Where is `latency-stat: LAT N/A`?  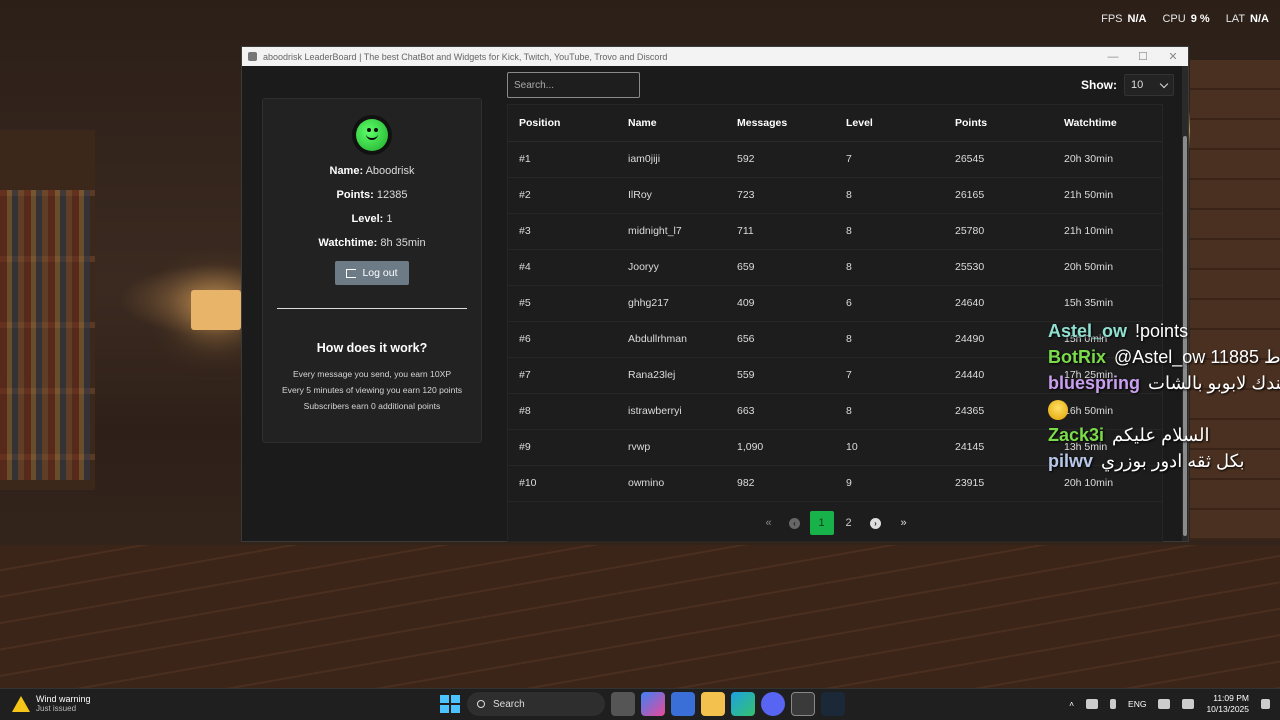 latency-stat: LAT N/A is located at coordinates (1247, 19).